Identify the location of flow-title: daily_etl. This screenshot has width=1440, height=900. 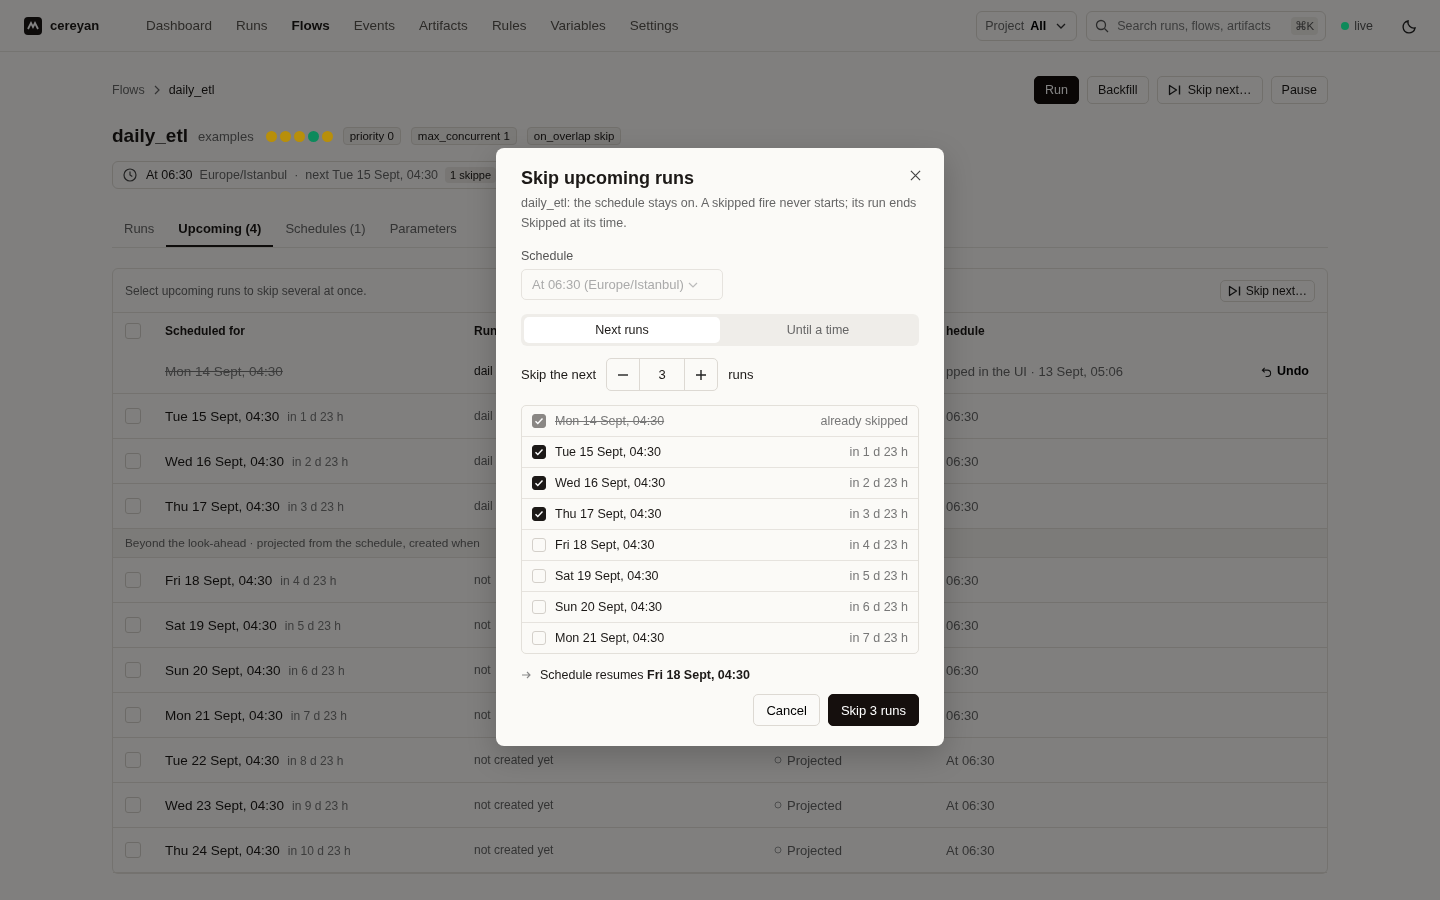
(150, 136).